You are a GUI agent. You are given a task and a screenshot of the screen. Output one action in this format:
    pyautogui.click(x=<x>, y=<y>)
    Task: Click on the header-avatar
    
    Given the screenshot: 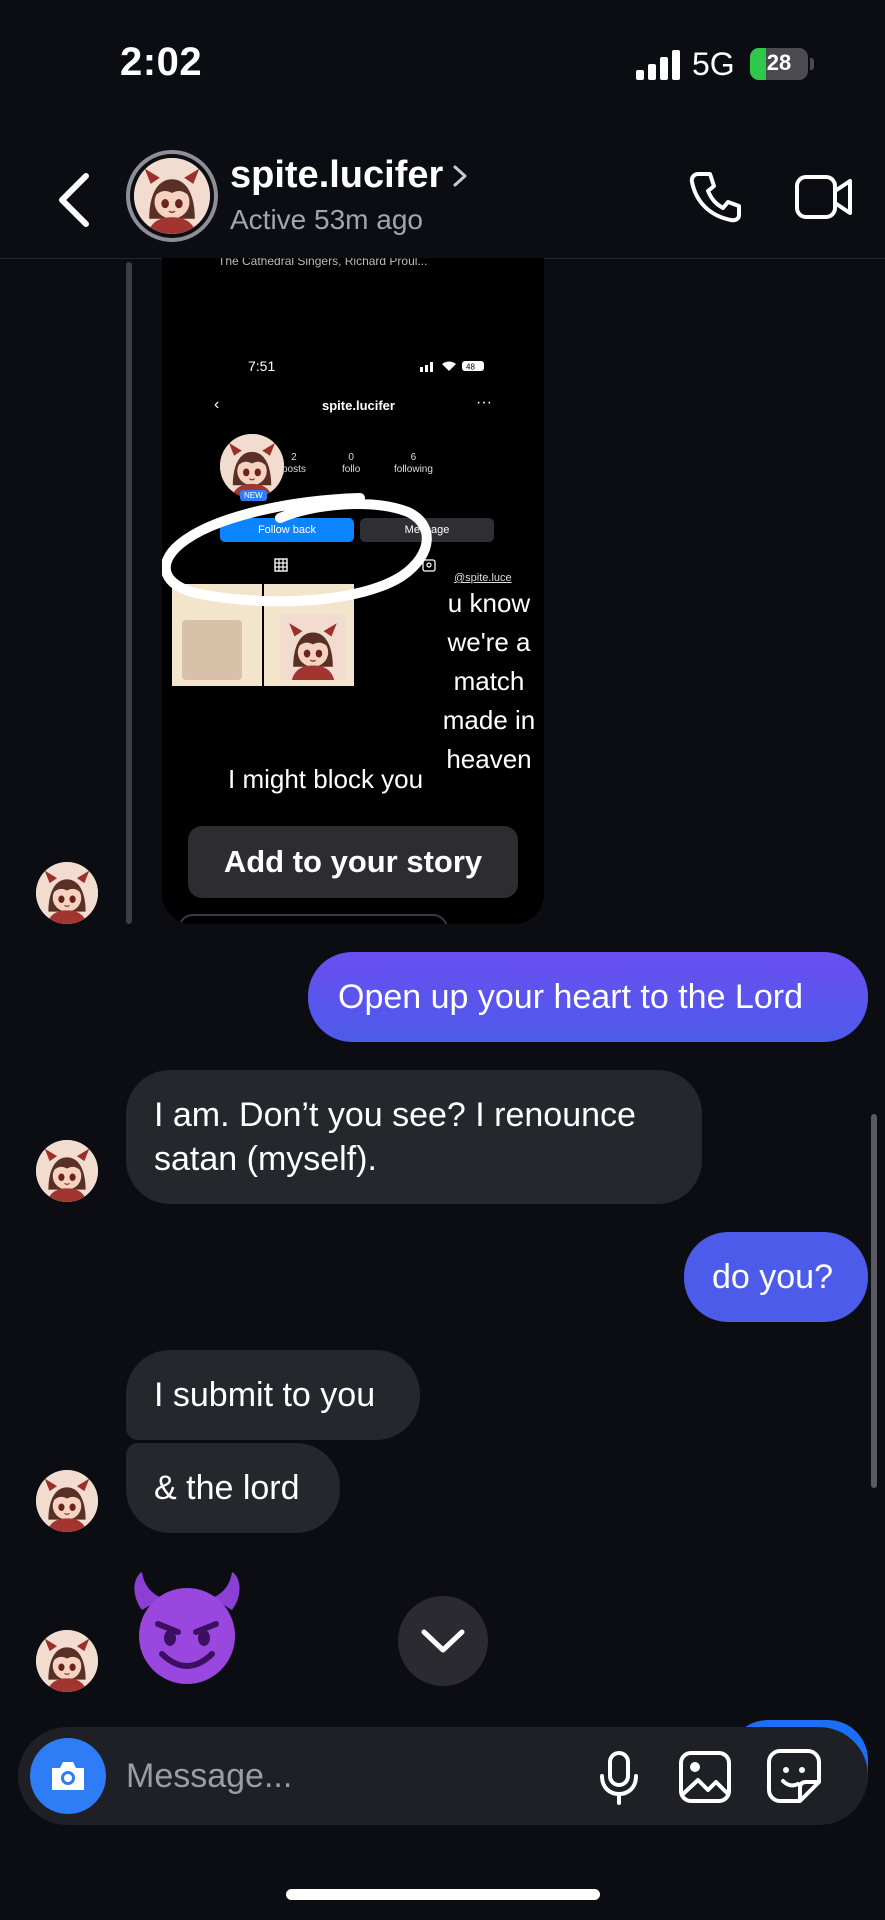 What is the action you would take?
    pyautogui.click(x=172, y=196)
    